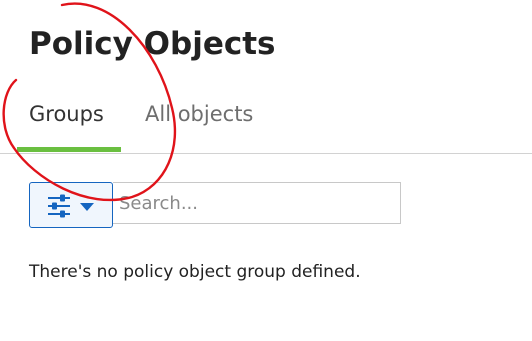 The image size is (532, 341). I want to click on caret-down-icon, so click(87, 207).